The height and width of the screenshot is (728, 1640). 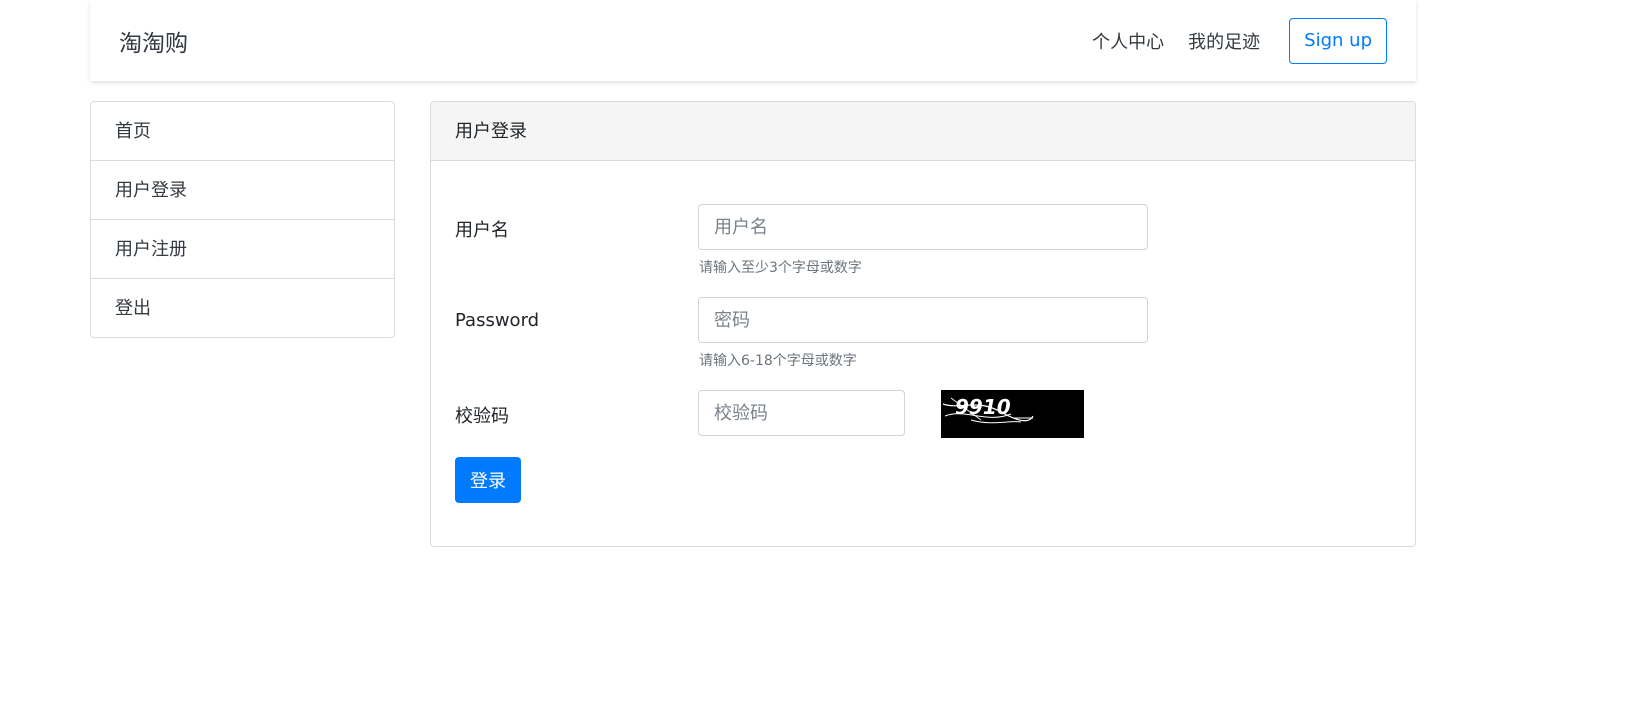 What do you see at coordinates (780, 268) in the screenshot?
I see `username-help-text: 请输入至少3个字母或数字` at bounding box center [780, 268].